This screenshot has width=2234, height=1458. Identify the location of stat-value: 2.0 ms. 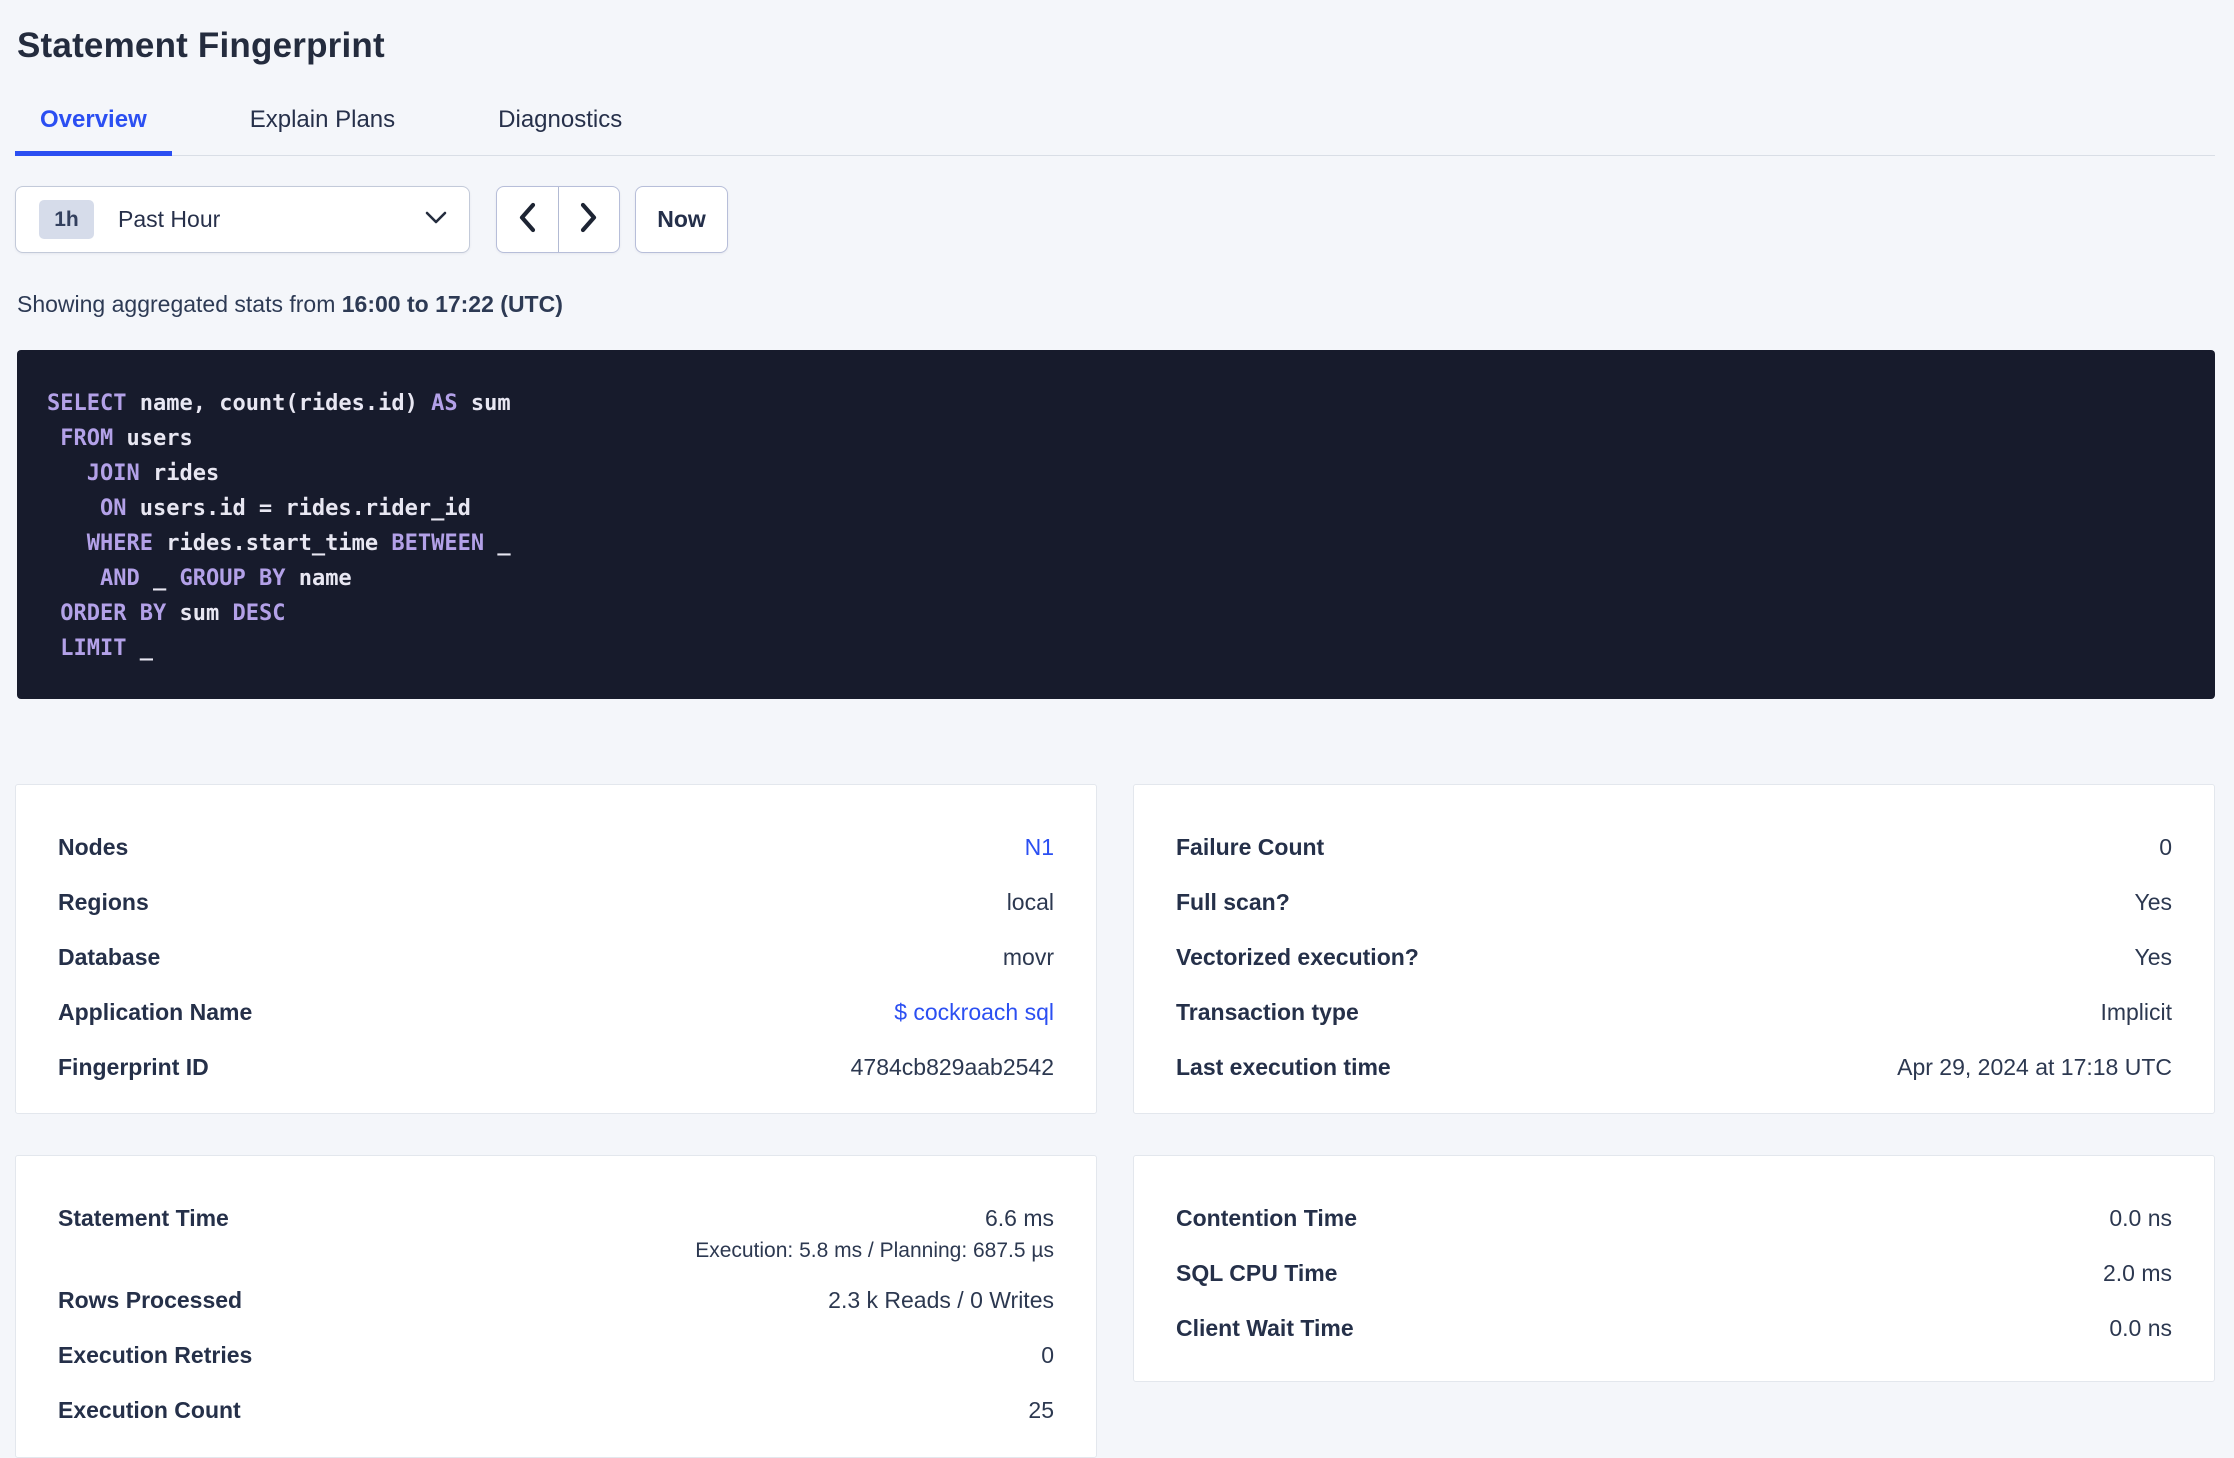
(2137, 1273).